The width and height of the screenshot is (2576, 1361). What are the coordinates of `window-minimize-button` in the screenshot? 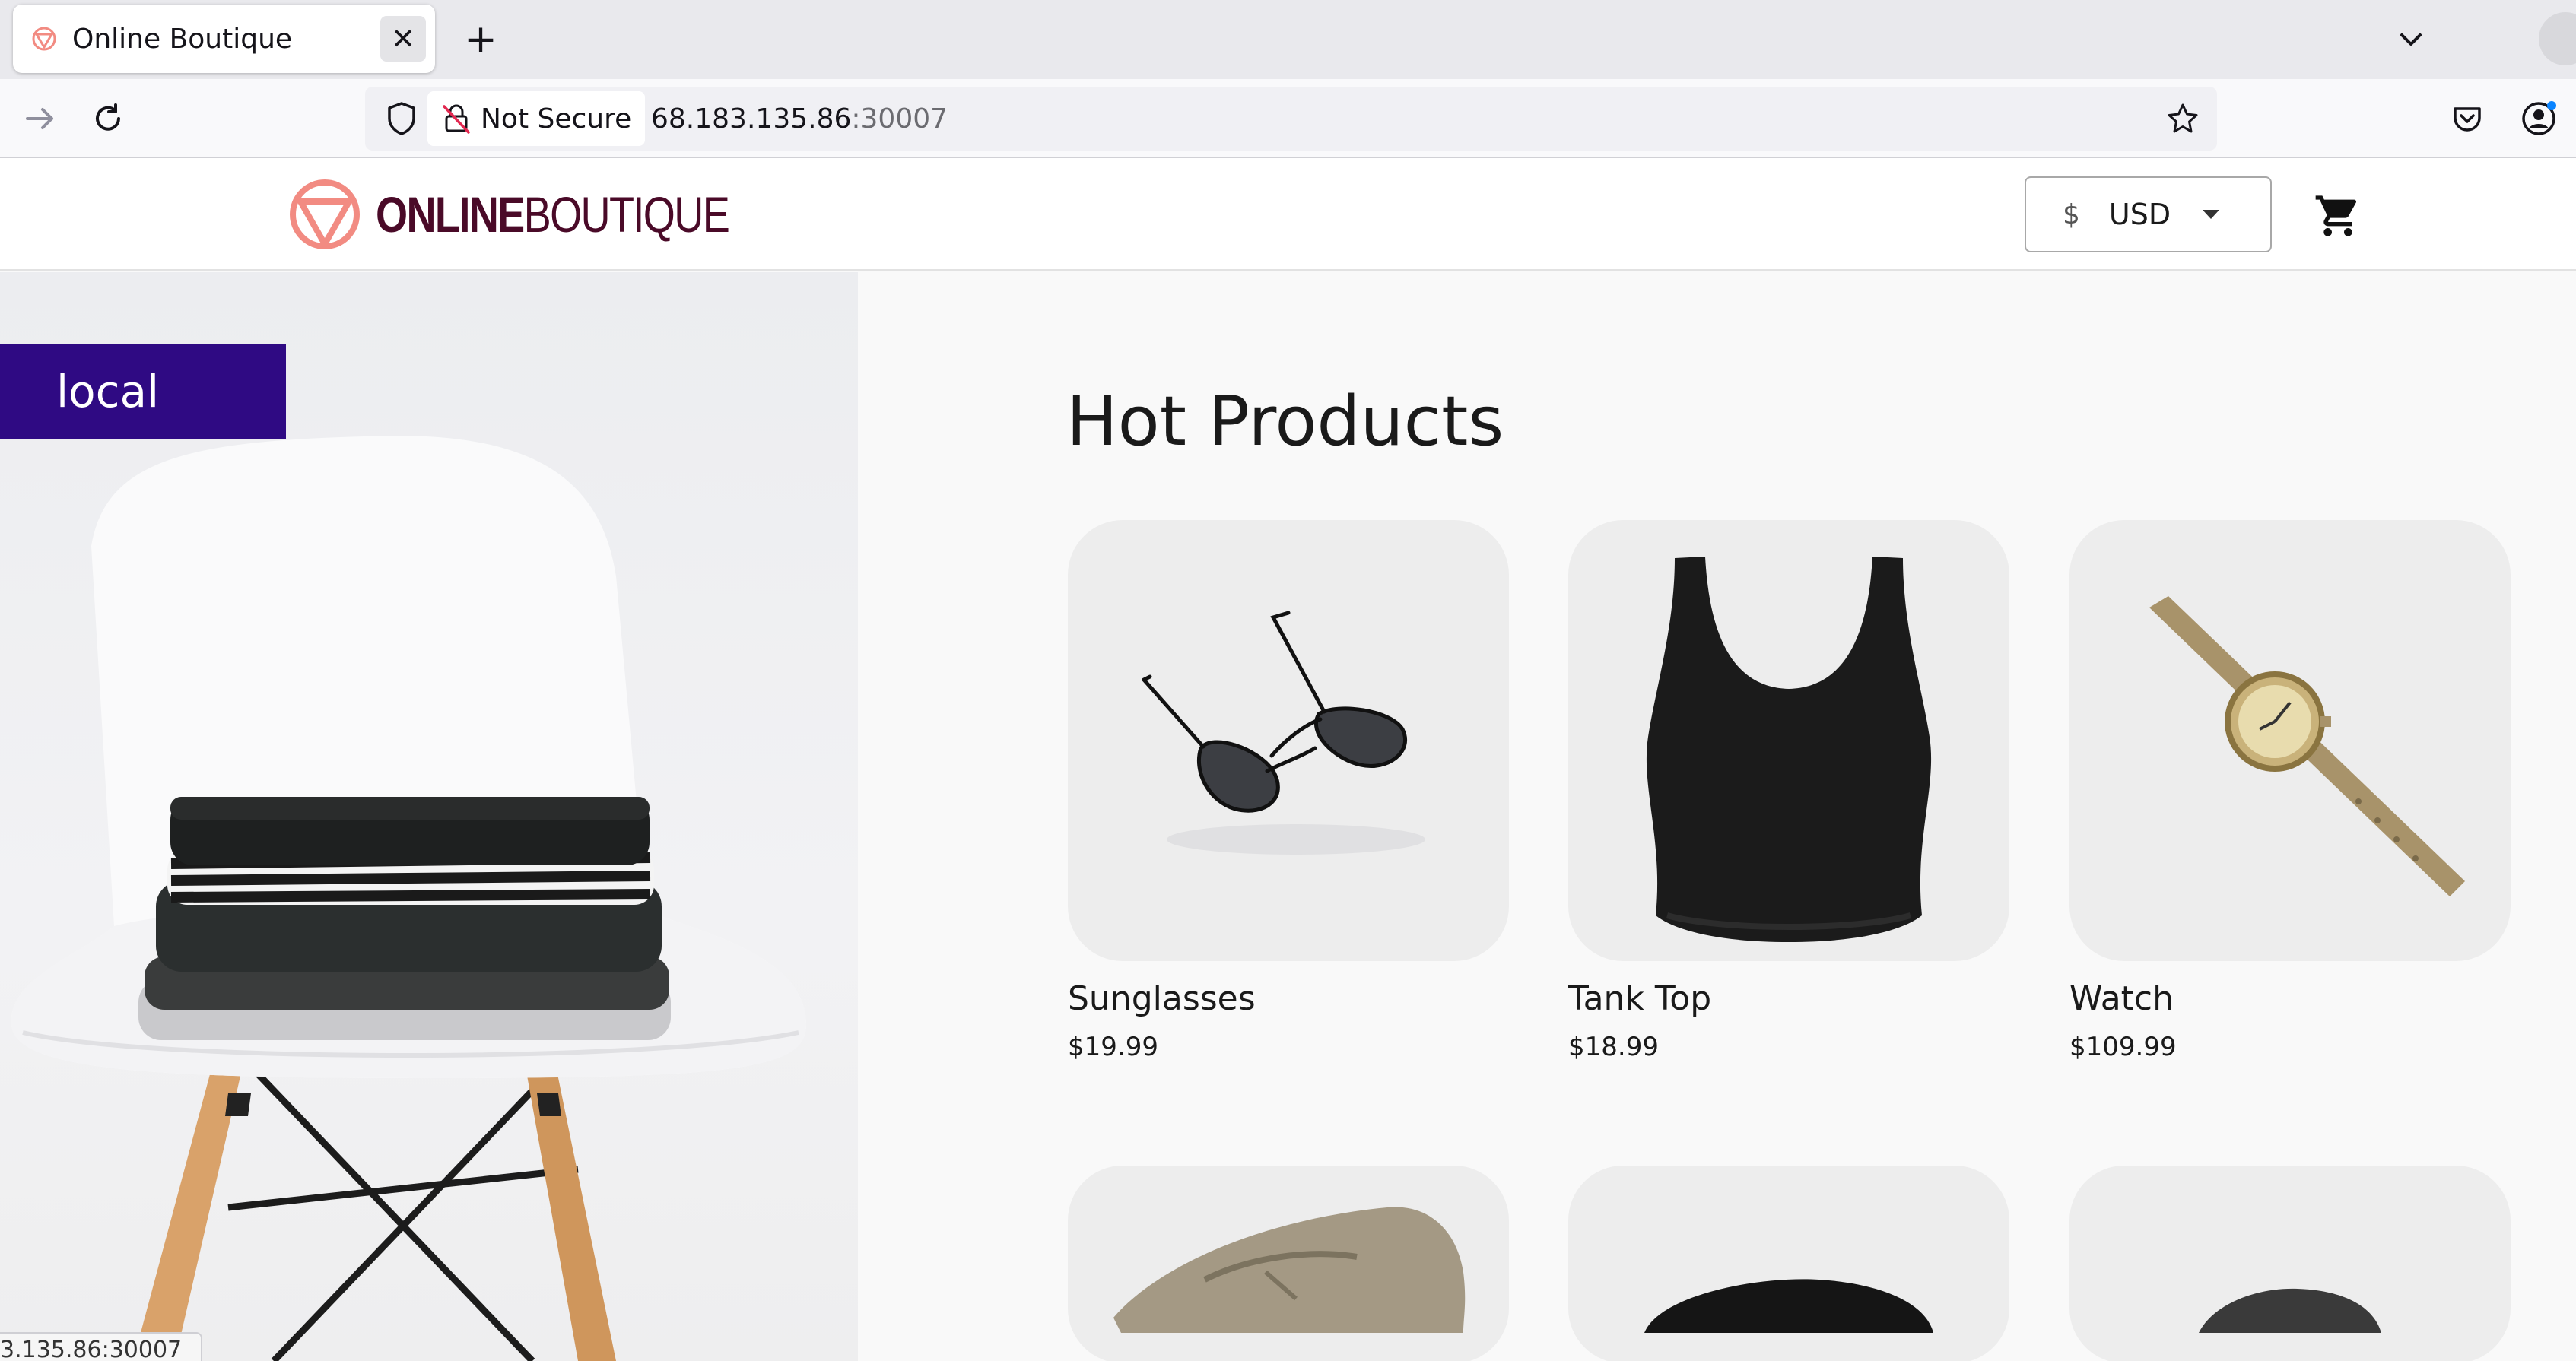 It's located at (2557, 38).